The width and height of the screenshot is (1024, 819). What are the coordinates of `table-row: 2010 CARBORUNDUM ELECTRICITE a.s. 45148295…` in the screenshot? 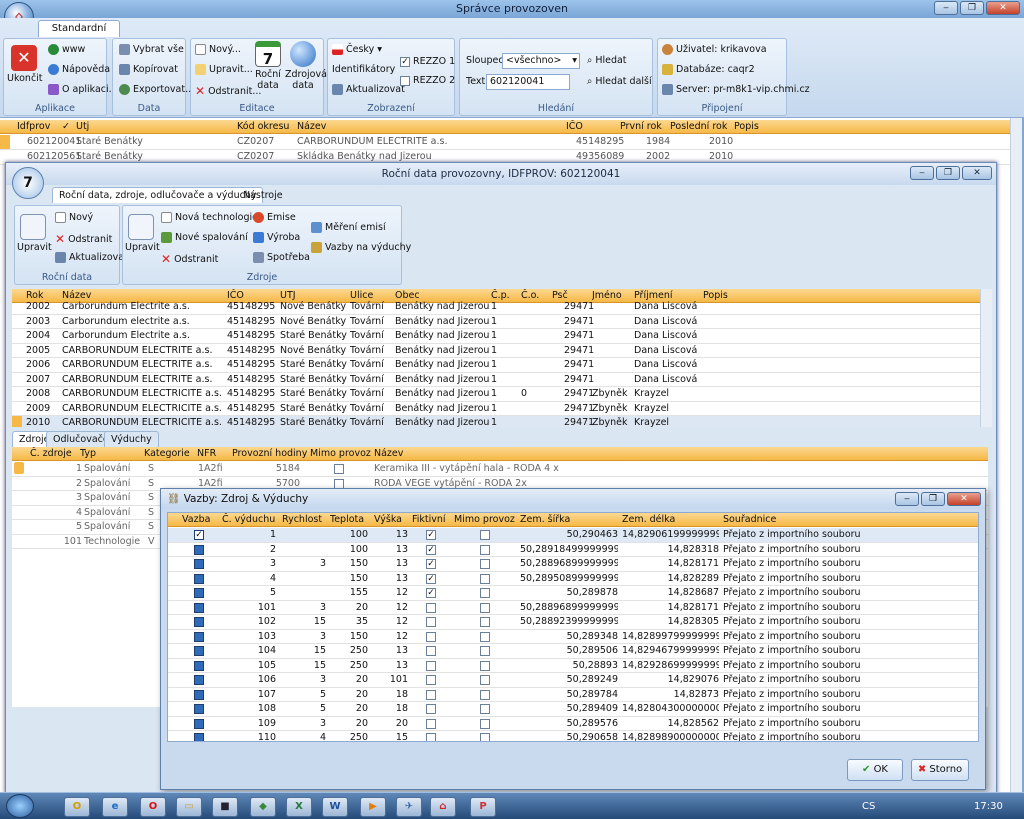 It's located at (496, 421).